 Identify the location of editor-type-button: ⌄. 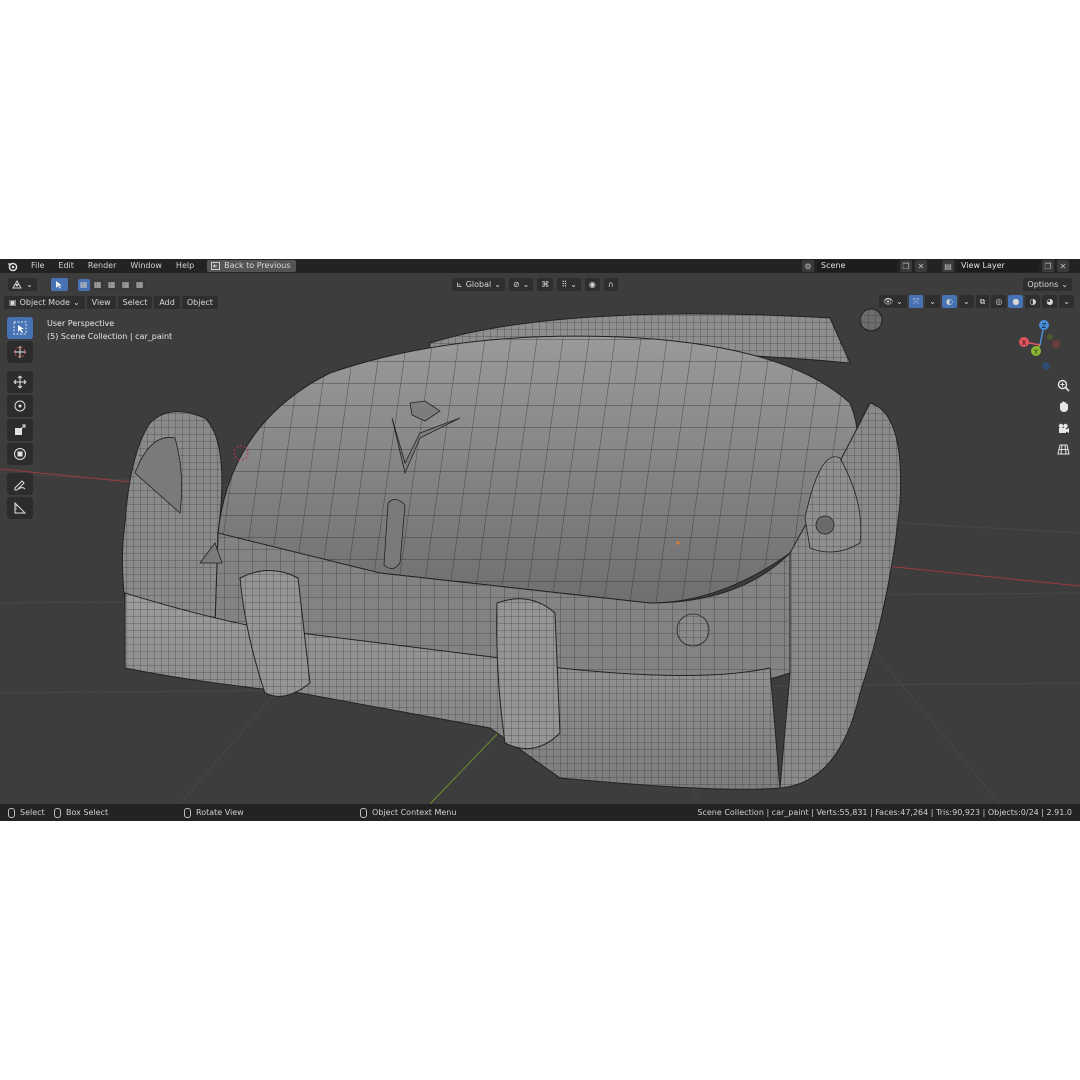
(22, 284).